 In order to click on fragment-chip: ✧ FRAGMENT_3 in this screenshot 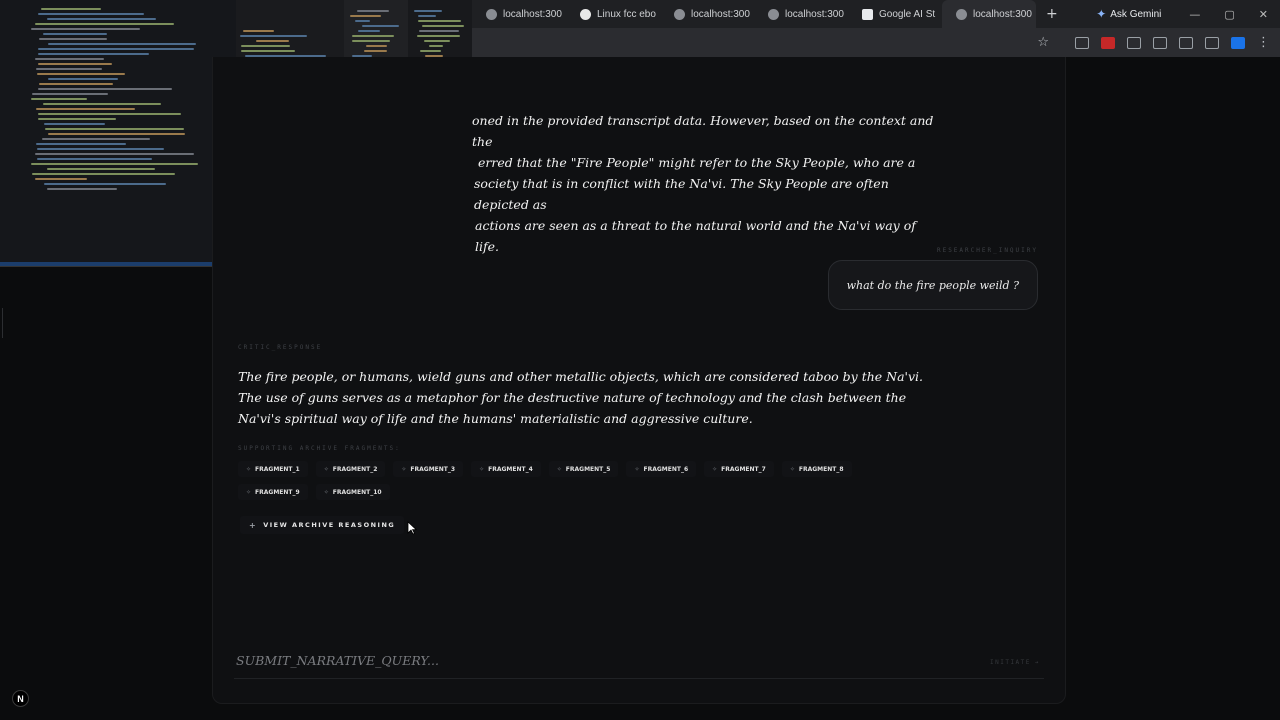, I will do `click(428, 469)`.